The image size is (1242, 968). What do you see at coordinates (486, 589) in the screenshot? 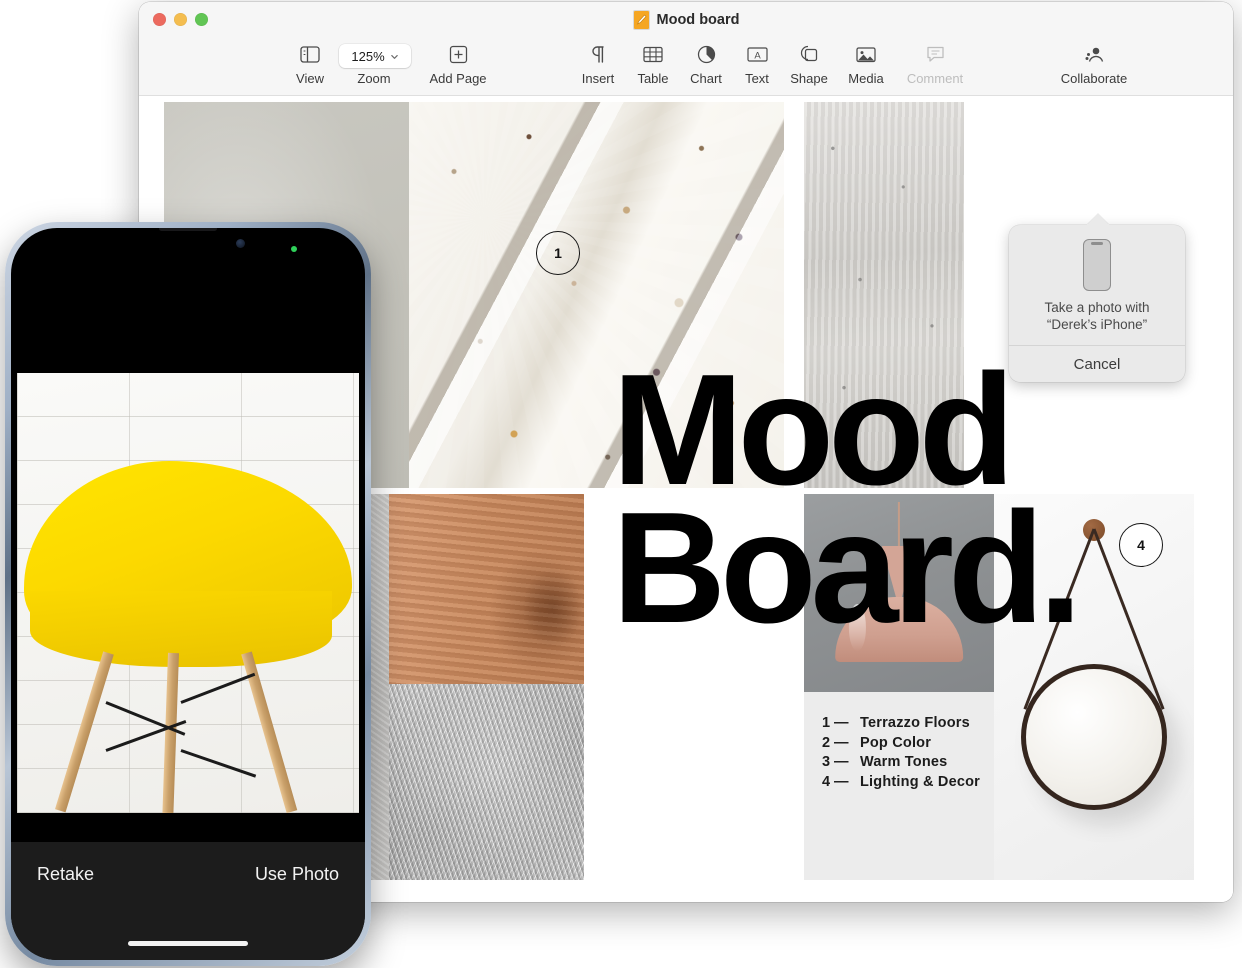
I see `tile-wood` at bounding box center [486, 589].